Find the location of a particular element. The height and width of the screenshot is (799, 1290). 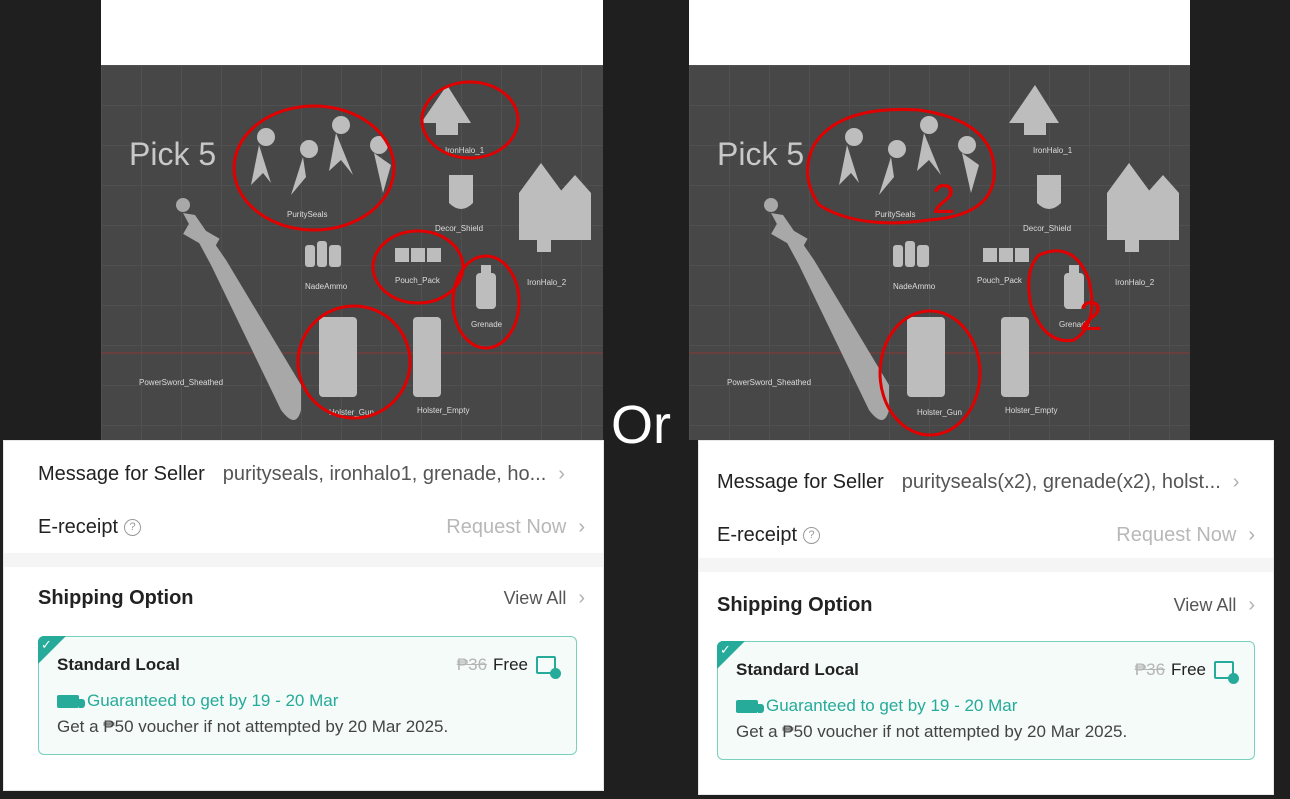

label-holster-gun: Holster_Gun is located at coordinates (939, 412).